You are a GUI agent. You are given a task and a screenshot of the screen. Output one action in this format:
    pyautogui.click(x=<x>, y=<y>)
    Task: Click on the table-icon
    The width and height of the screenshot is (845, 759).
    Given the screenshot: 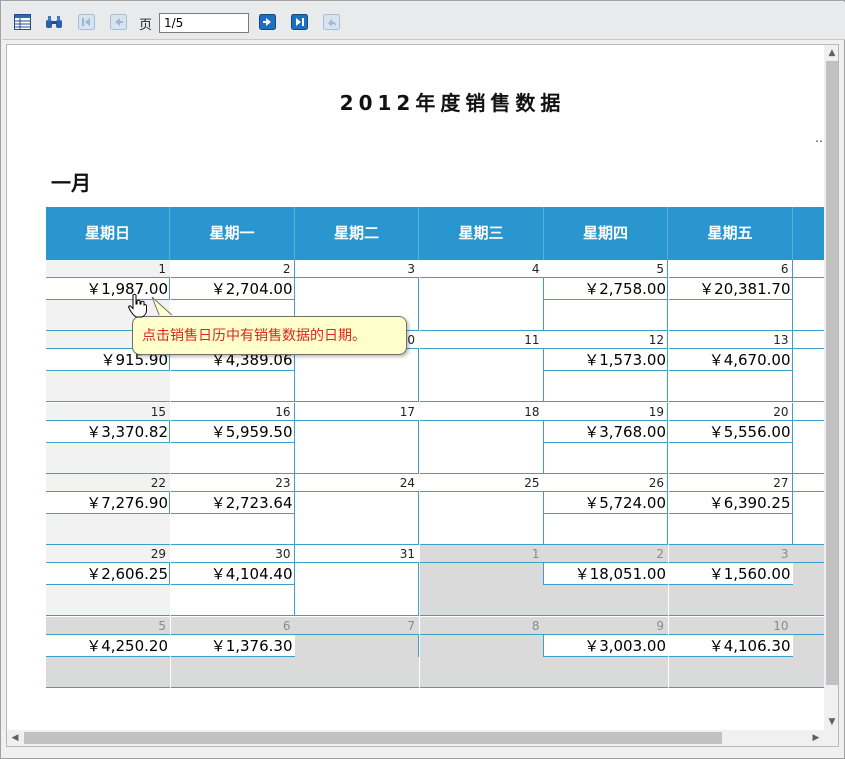 What is the action you would take?
    pyautogui.click(x=22, y=22)
    